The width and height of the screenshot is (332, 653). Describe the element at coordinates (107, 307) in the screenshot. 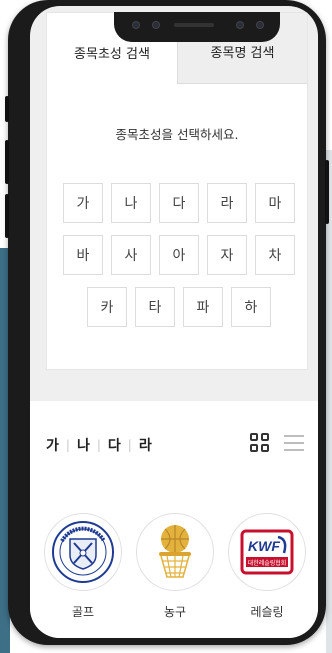

I see `consonant-button: 카` at that location.